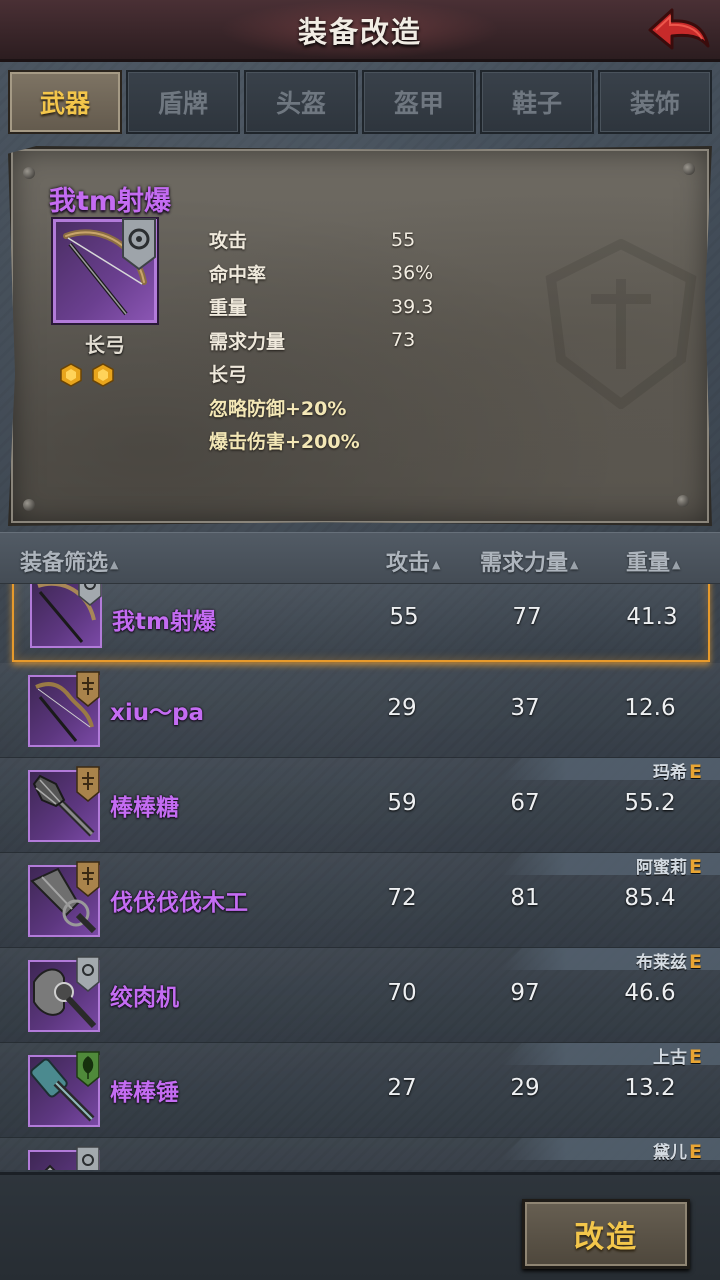 Image resolution: width=720 pixels, height=1280 pixels. Describe the element at coordinates (228, 308) in the screenshot. I see `stat-label: 重量` at that location.